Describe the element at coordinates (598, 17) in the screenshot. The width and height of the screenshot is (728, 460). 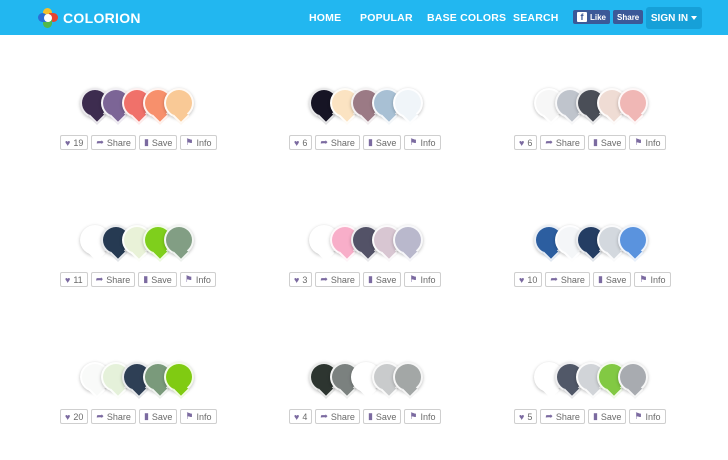
I see `facebook-like-label: Like` at that location.